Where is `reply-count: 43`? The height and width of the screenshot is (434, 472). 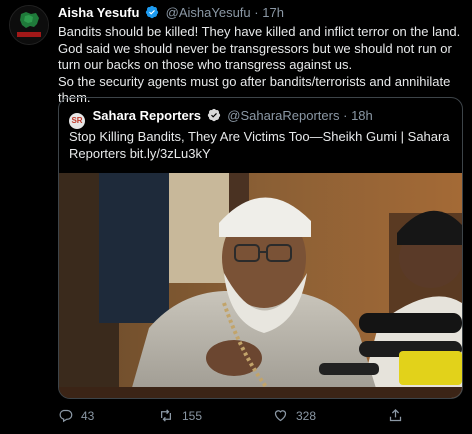
reply-count: 43 is located at coordinates (88, 416).